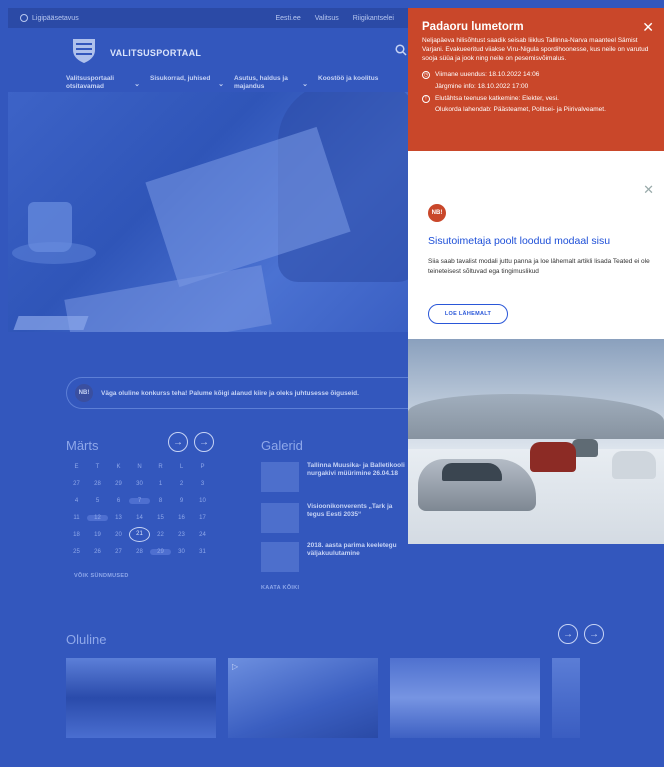 The width and height of the screenshot is (664, 767). Describe the element at coordinates (118, 535) in the screenshot. I see `calendar-day: 20` at that location.